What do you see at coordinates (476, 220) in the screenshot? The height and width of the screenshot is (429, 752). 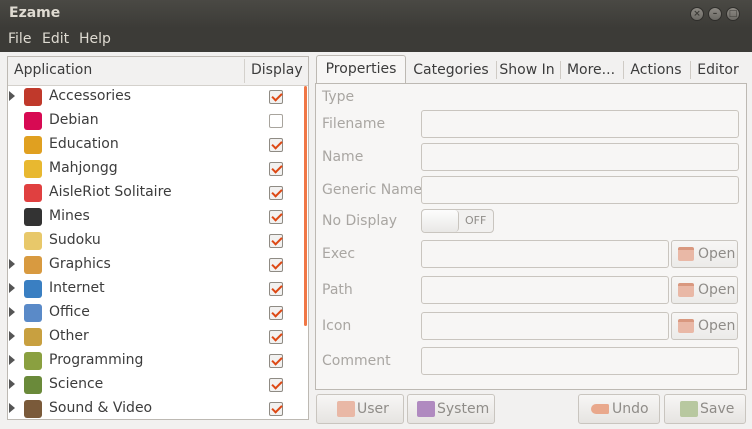 I see `switch-state: OFF` at bounding box center [476, 220].